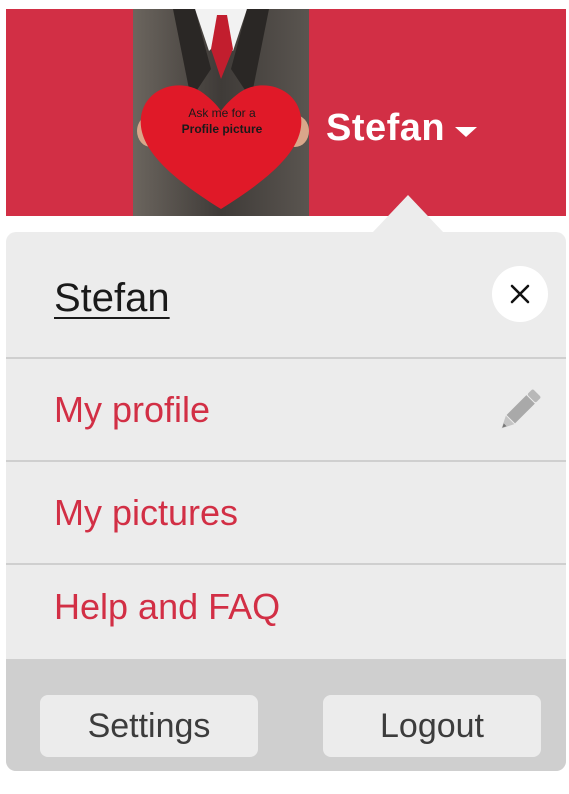  Describe the element at coordinates (408, 214) in the screenshot. I see `dropdown-pointer` at that location.